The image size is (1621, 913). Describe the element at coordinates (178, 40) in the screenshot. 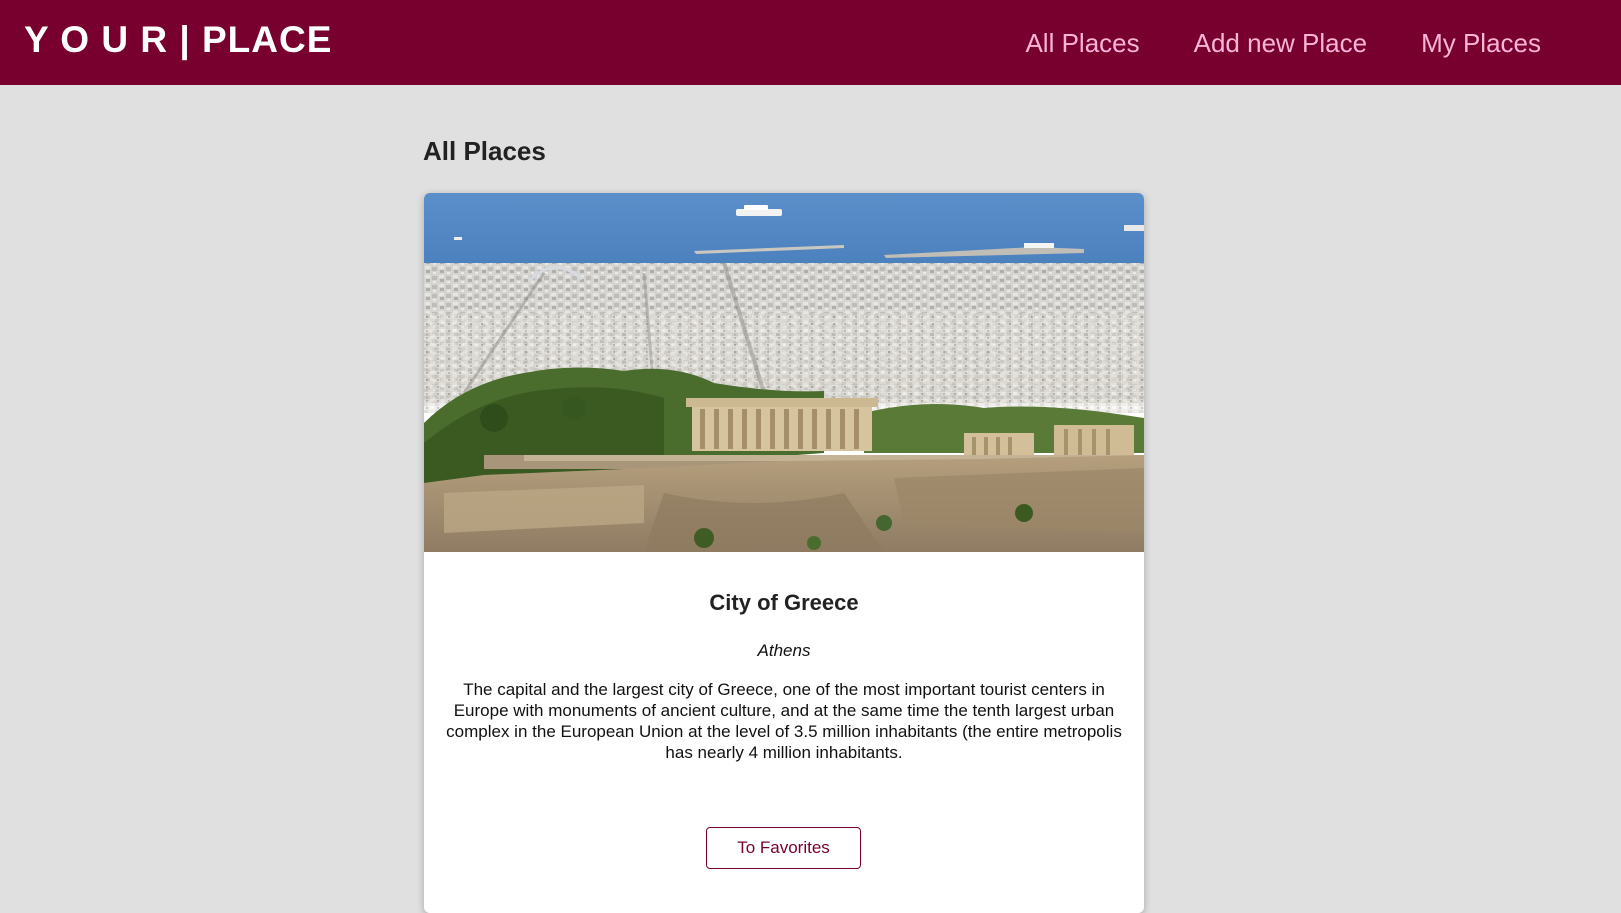

I see `logo: Y O U R | PLACE` at that location.